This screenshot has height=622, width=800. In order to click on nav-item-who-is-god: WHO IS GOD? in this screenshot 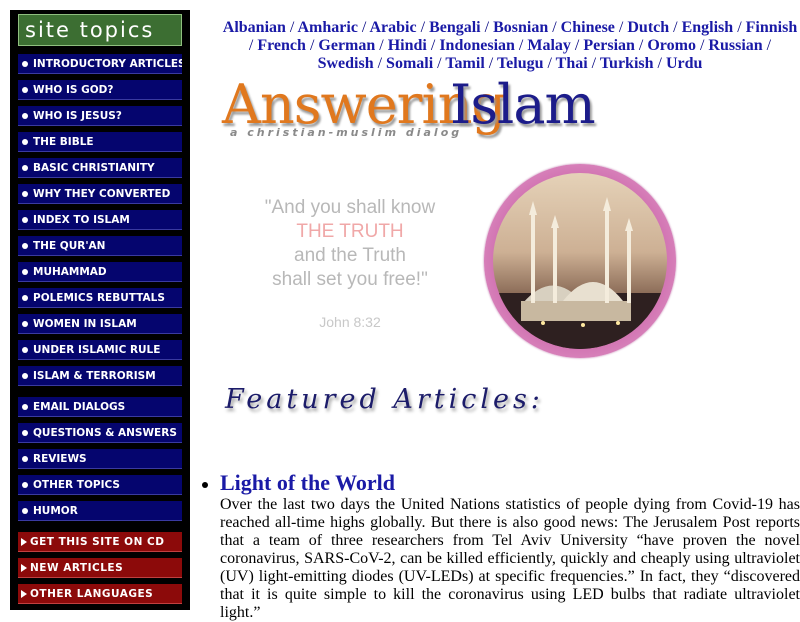, I will do `click(100, 90)`.